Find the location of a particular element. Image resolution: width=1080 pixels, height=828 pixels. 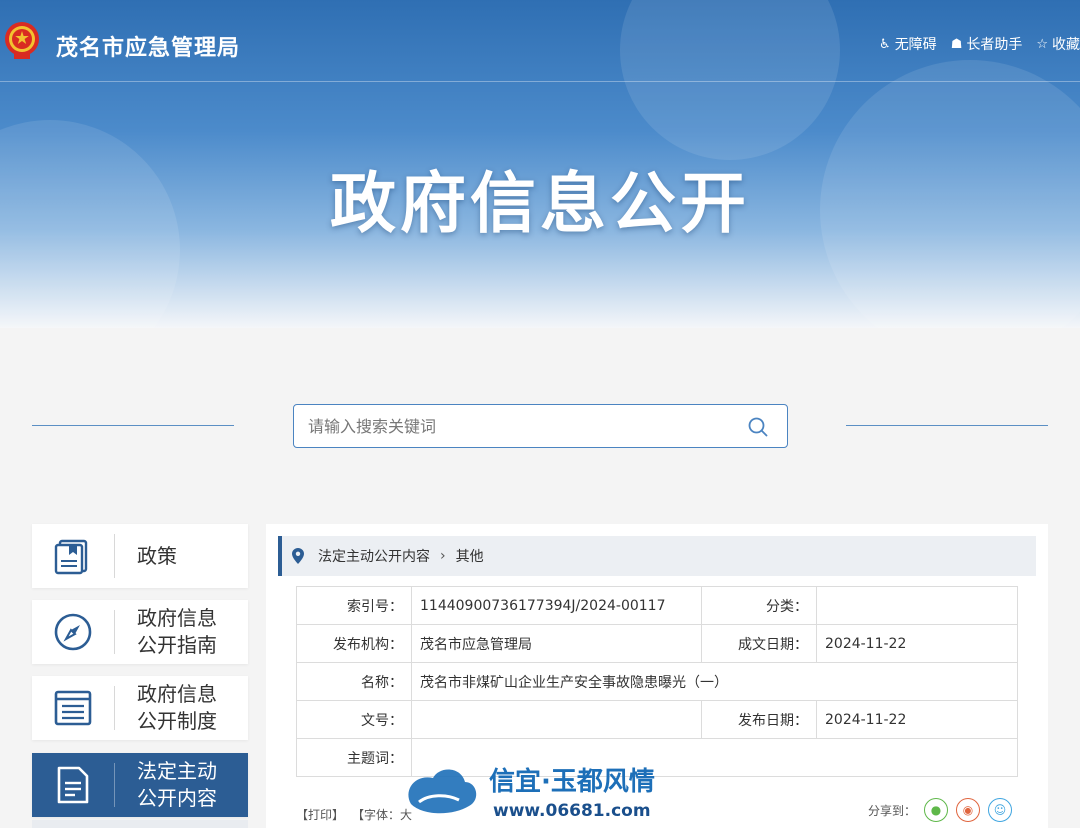

label-line: 法定主动 is located at coordinates (177, 771).